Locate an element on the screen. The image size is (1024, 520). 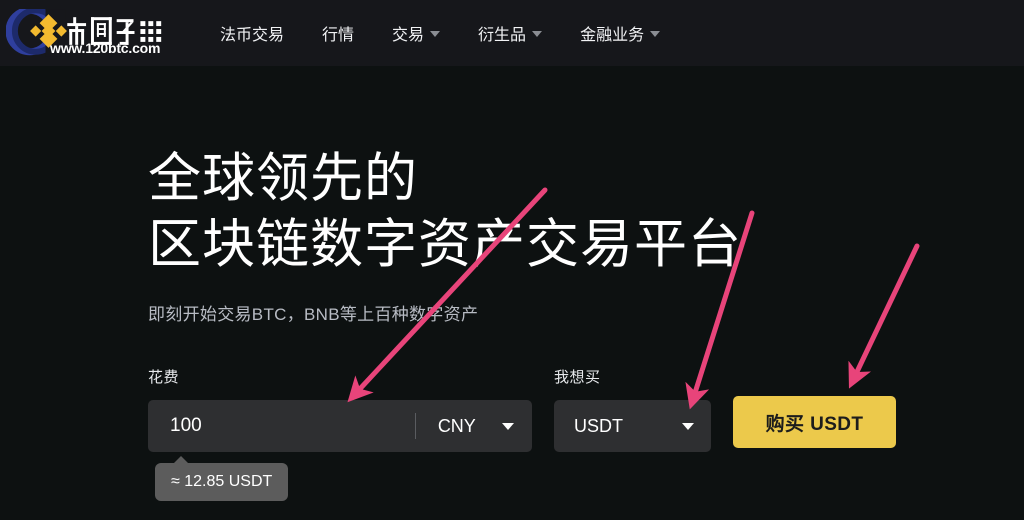
buy-field-group: 我想买 USDT is located at coordinates (632, 409).